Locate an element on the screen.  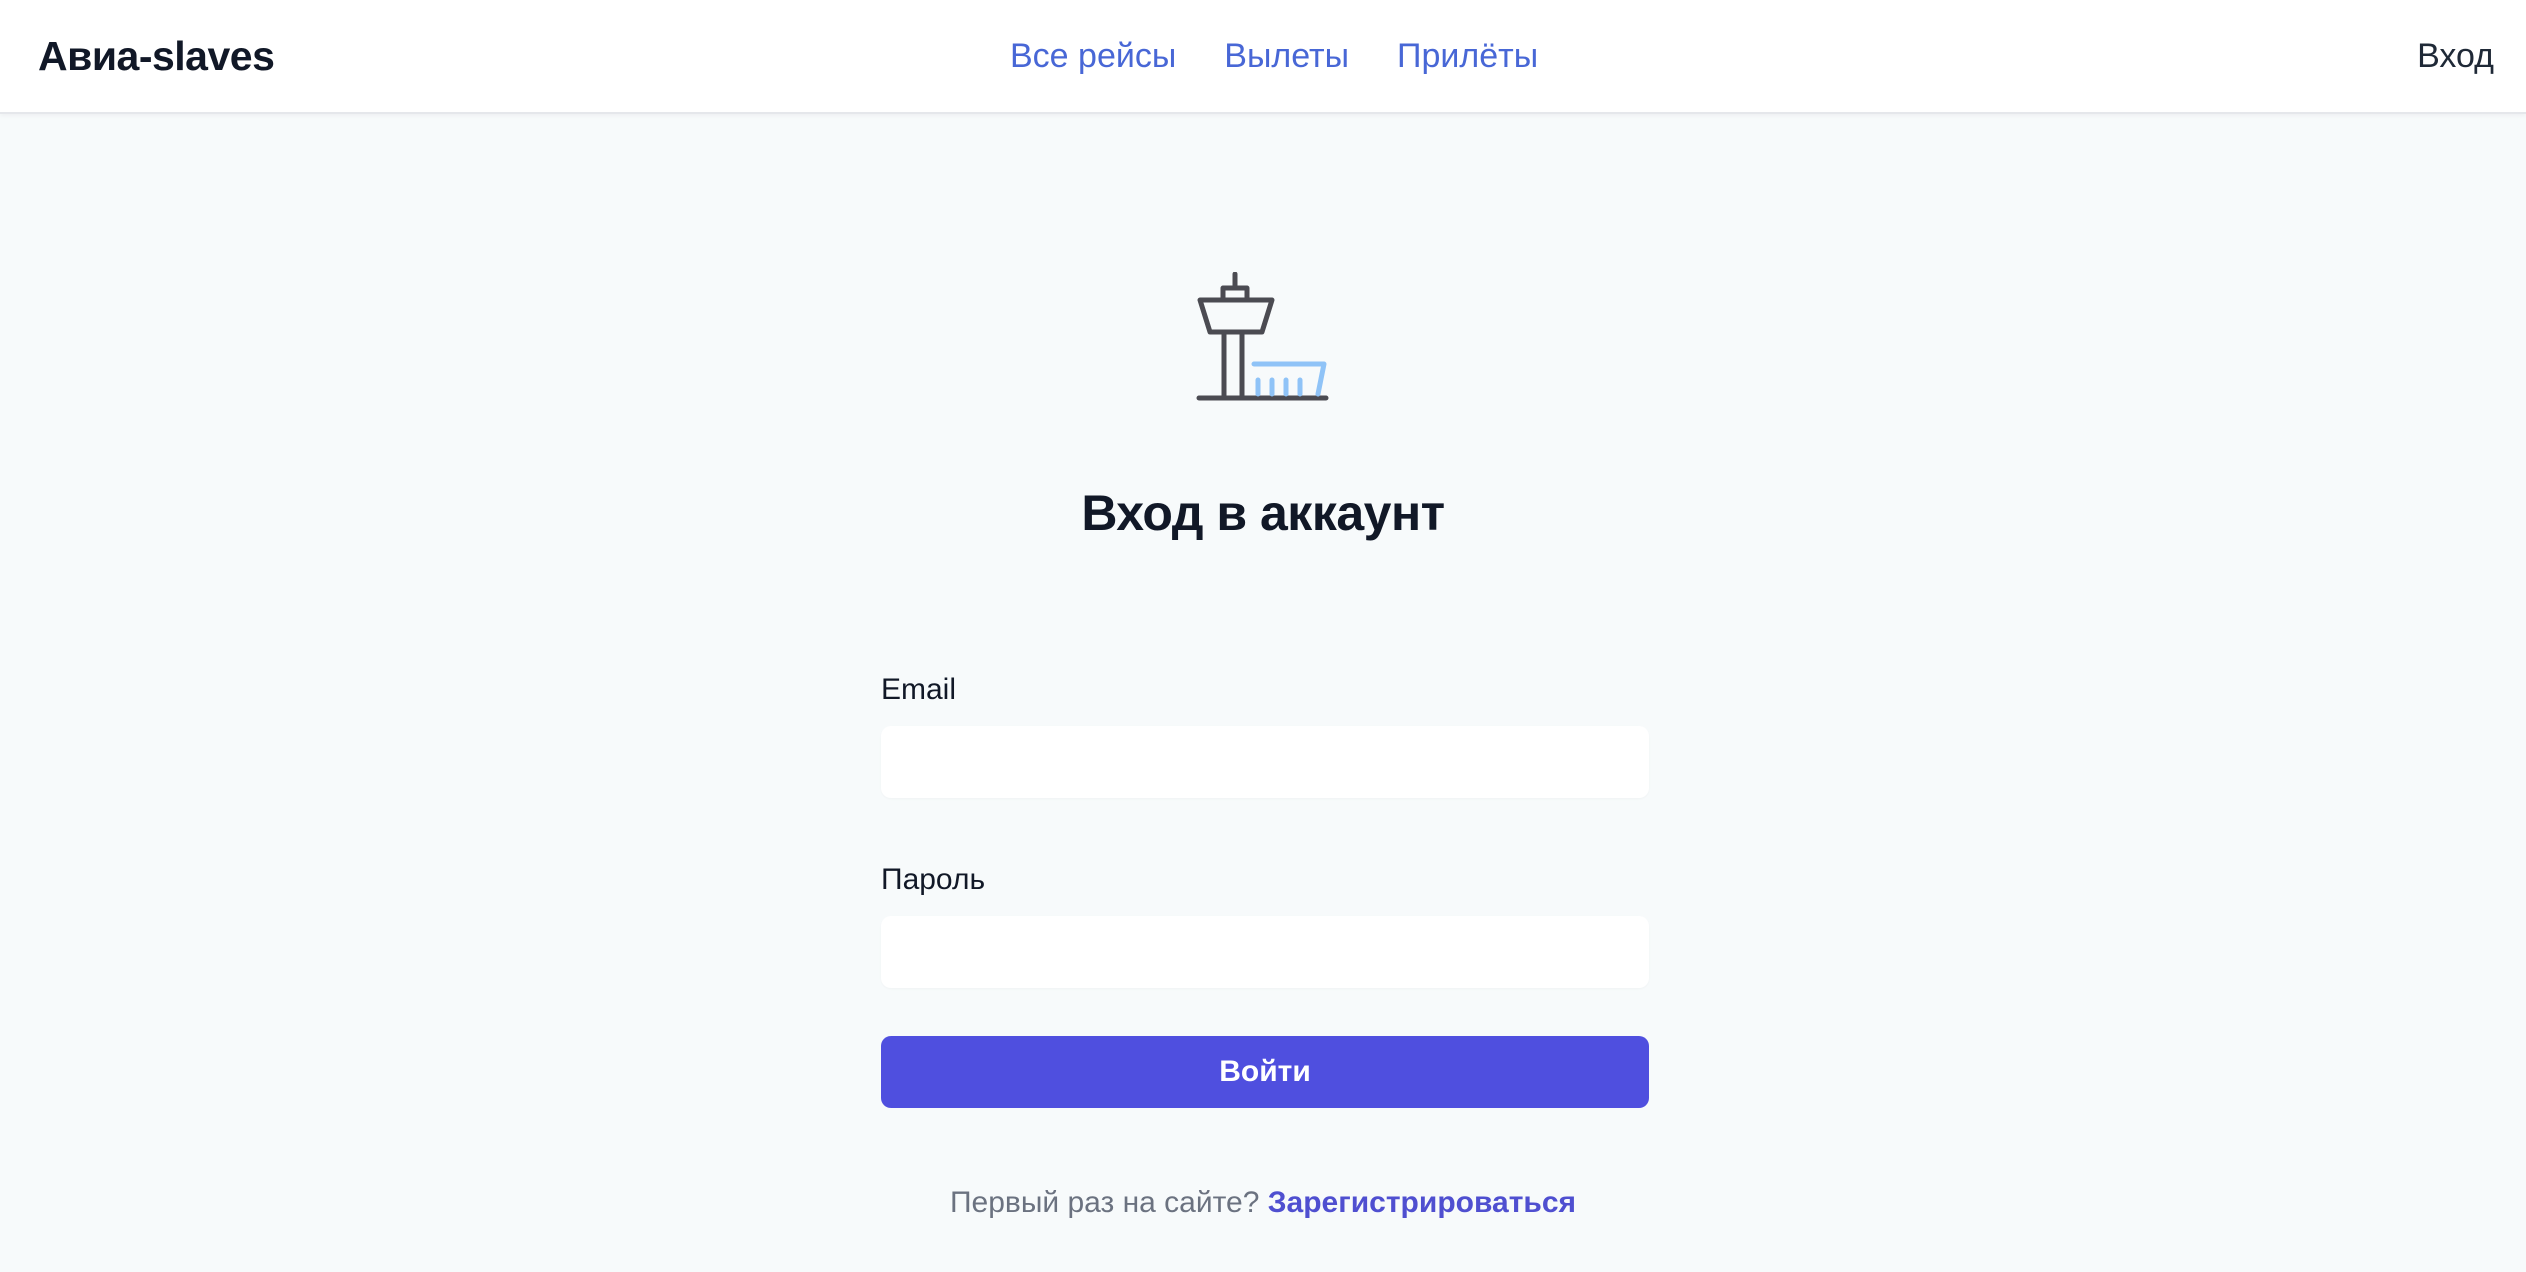
email-label: Email is located at coordinates (919, 689).